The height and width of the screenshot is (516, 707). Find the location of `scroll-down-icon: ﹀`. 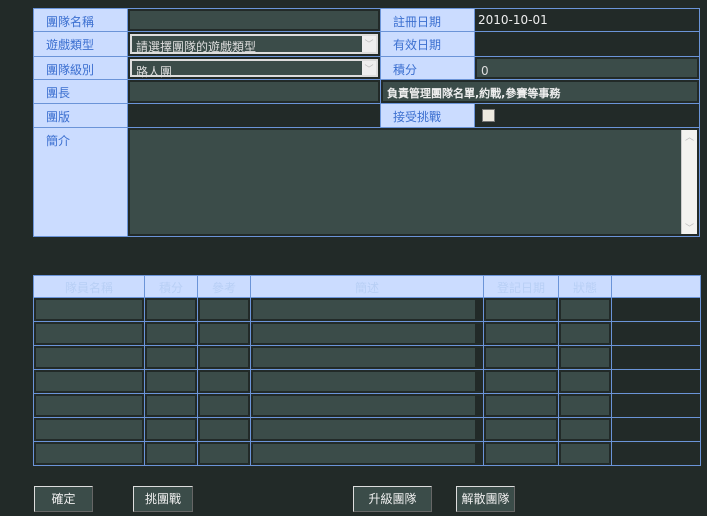

scroll-down-icon: ﹀ is located at coordinates (689, 227).